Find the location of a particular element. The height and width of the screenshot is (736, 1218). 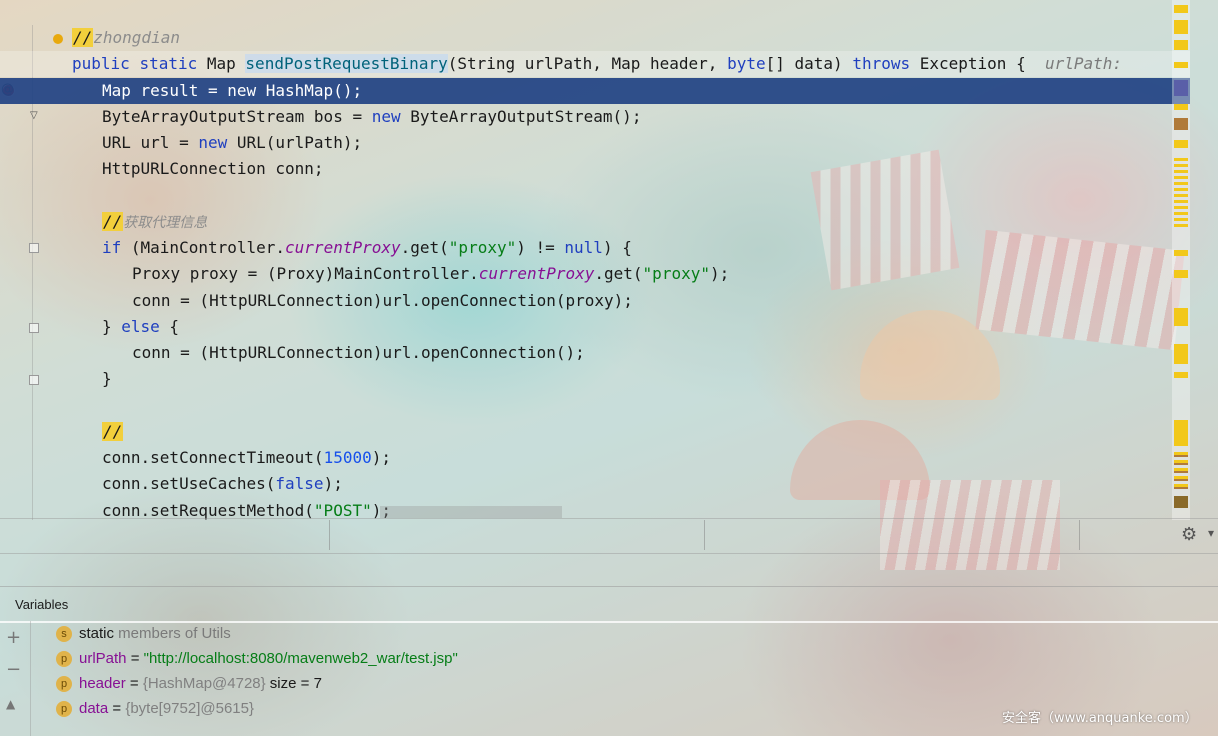

remove-watch-button: − is located at coordinates (13, 670).